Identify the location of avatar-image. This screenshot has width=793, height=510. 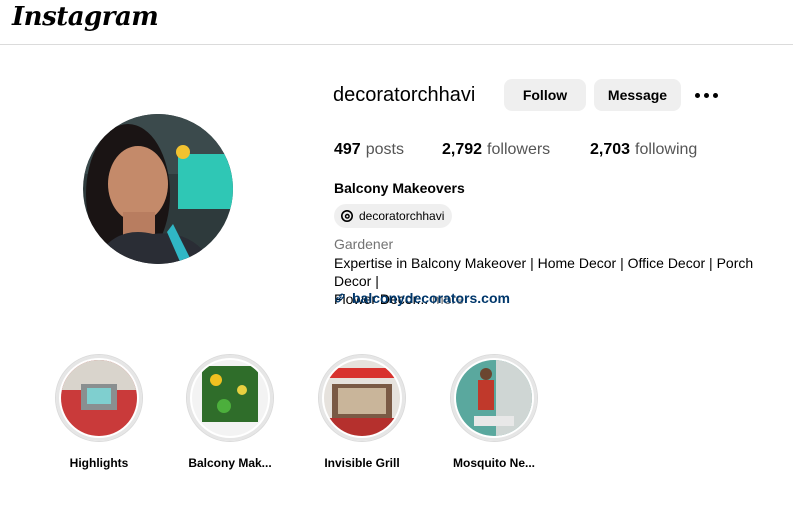
(158, 189).